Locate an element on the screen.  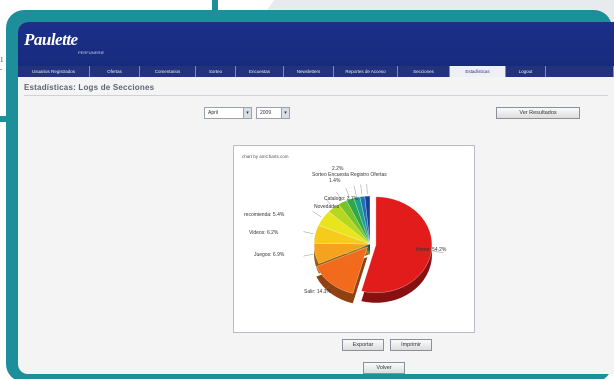
year-select-value: 2009 is located at coordinates (266, 113).